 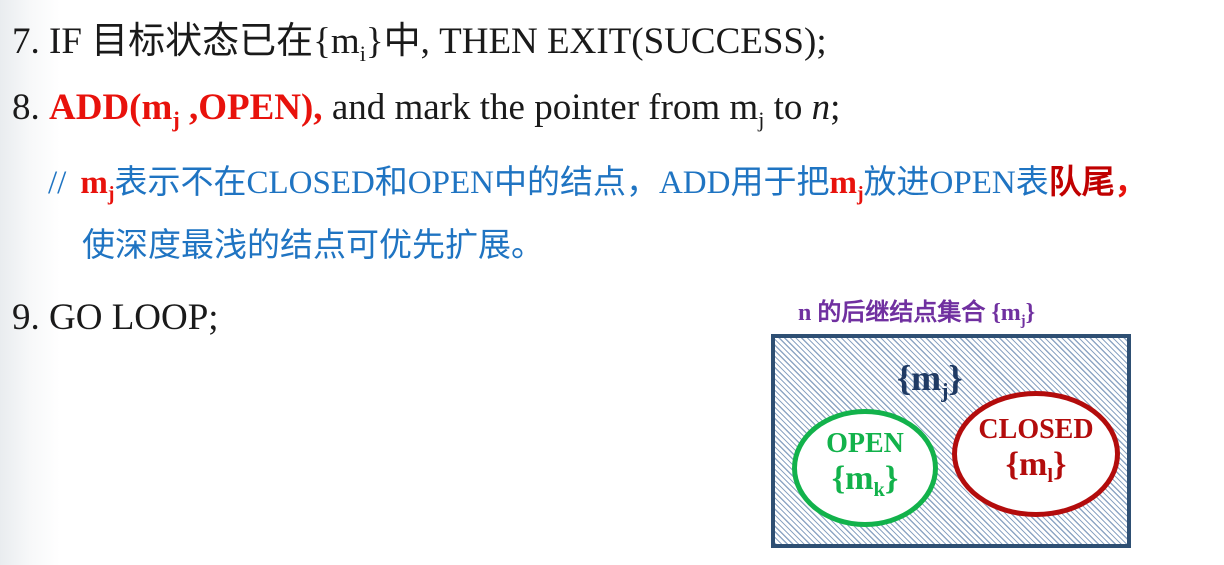 I want to click on add-open-call: ADD(mj ,OPEN),, so click(x=186, y=108).